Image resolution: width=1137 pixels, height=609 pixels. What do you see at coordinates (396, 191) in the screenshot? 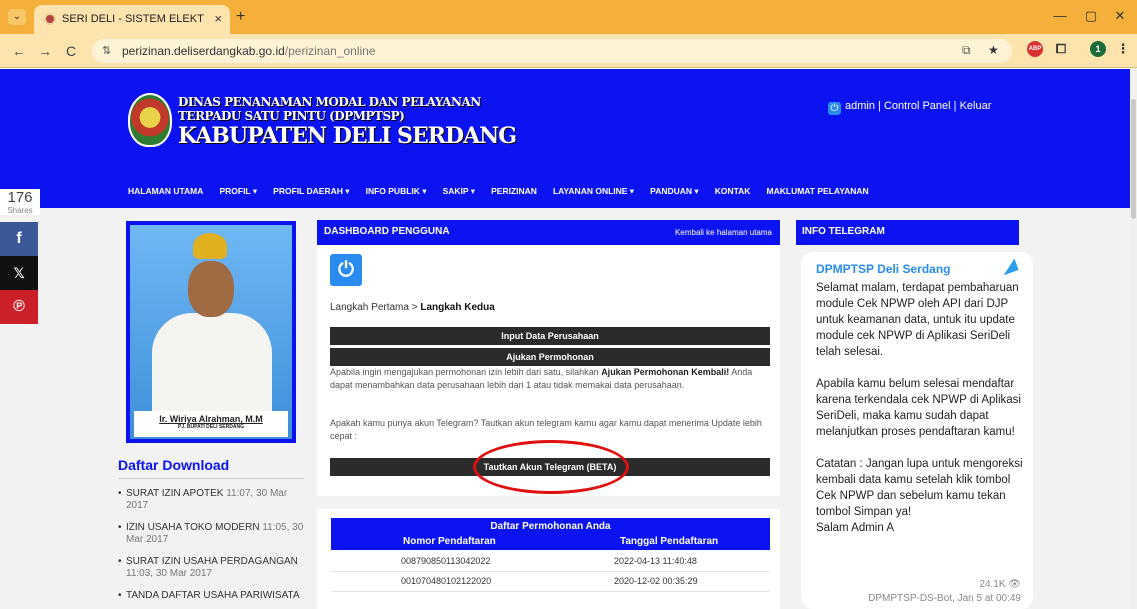
I see `nav-info-publik: INFO PUBLIK ▾` at bounding box center [396, 191].